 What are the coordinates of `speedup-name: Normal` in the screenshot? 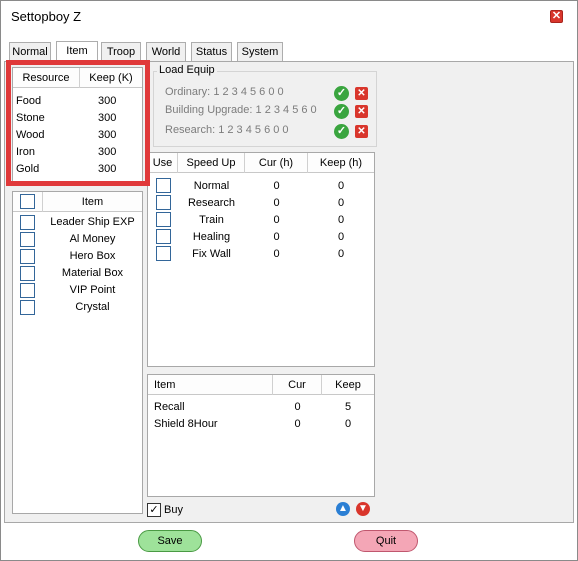 It's located at (211, 186).